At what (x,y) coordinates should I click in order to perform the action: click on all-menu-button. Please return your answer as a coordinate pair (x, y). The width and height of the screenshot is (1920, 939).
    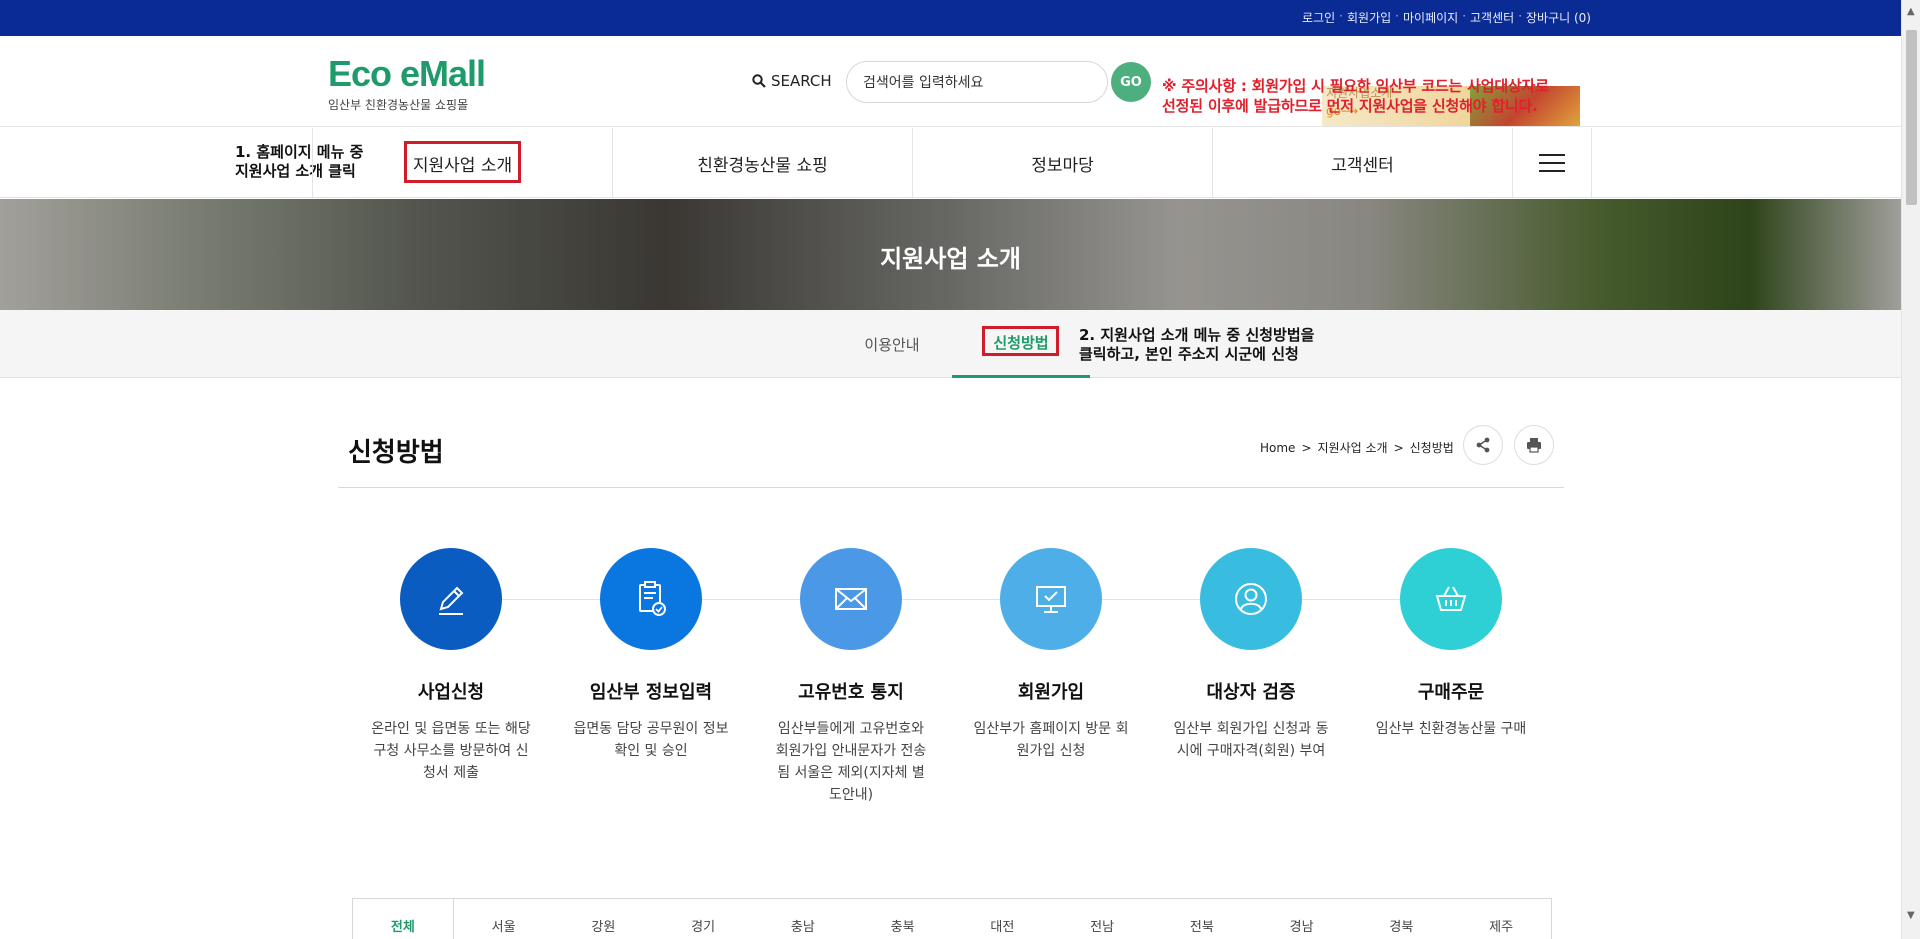
    Looking at the image, I should click on (1552, 163).